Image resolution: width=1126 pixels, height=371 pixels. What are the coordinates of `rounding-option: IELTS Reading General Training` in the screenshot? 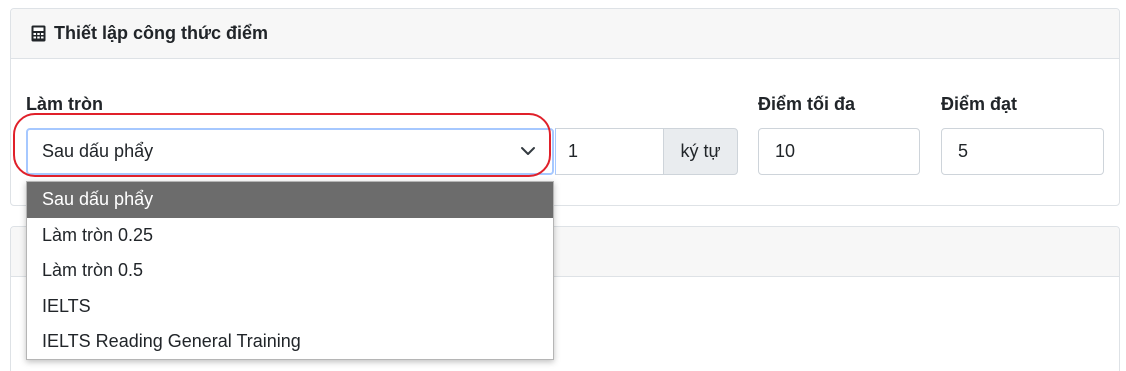 It's located at (290, 342).